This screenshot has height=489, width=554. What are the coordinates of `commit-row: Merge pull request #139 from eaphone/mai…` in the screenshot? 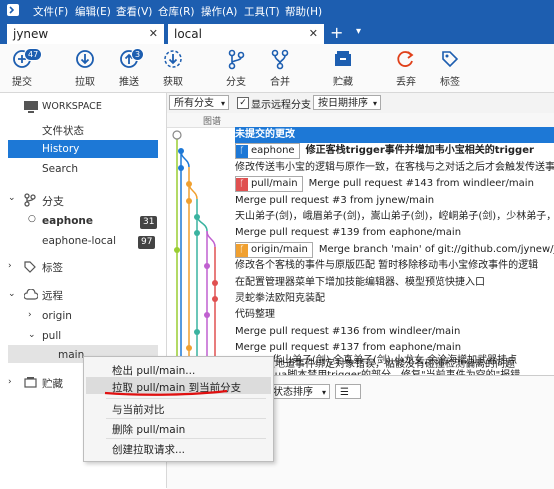 It's located at (360, 233).